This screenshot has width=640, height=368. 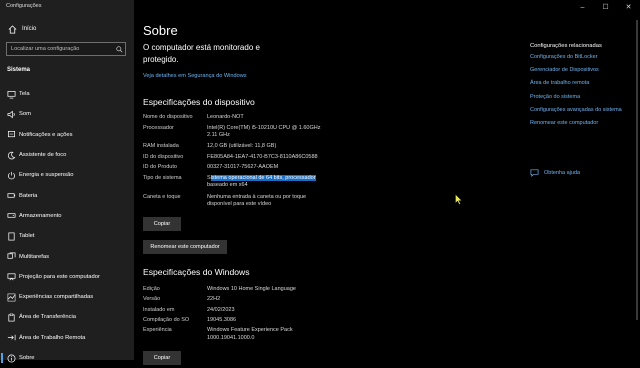 I want to click on sidebar-item-area-transferencia: Área de Transferência, so click(x=67, y=317).